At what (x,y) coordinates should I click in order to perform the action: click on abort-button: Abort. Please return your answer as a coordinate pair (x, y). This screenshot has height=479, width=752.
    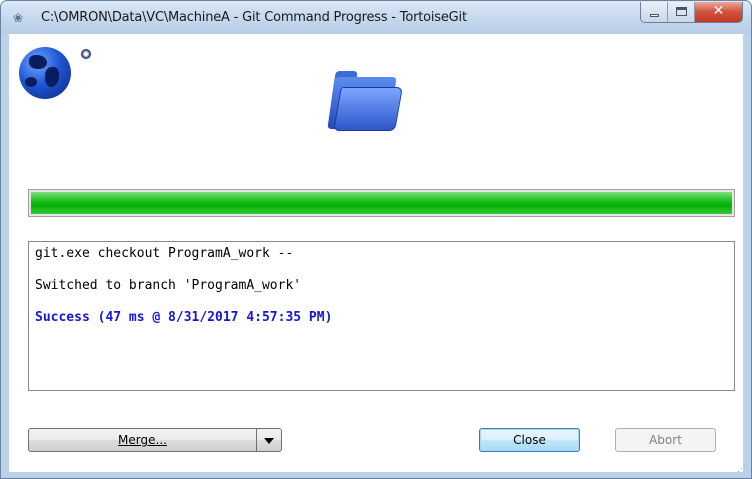
    Looking at the image, I should click on (665, 440).